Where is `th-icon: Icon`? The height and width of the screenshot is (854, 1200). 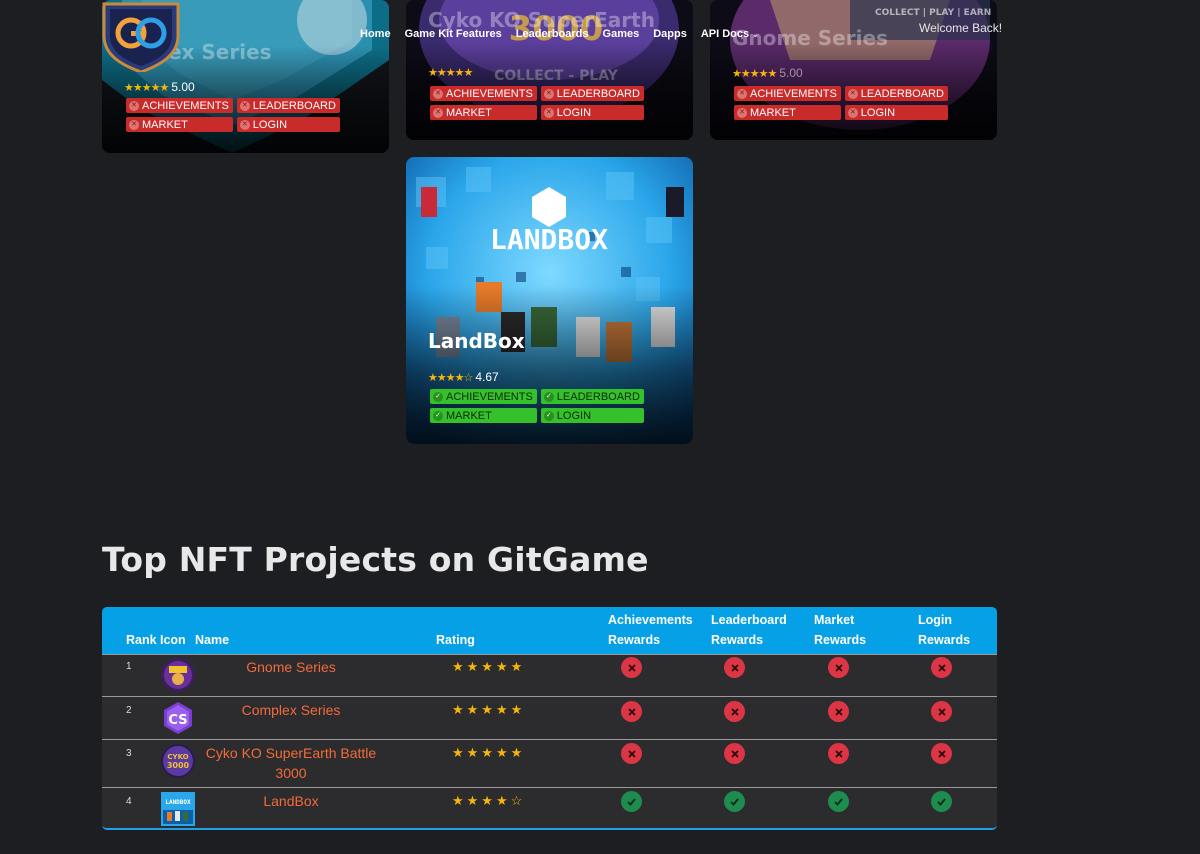 th-icon: Icon is located at coordinates (173, 640).